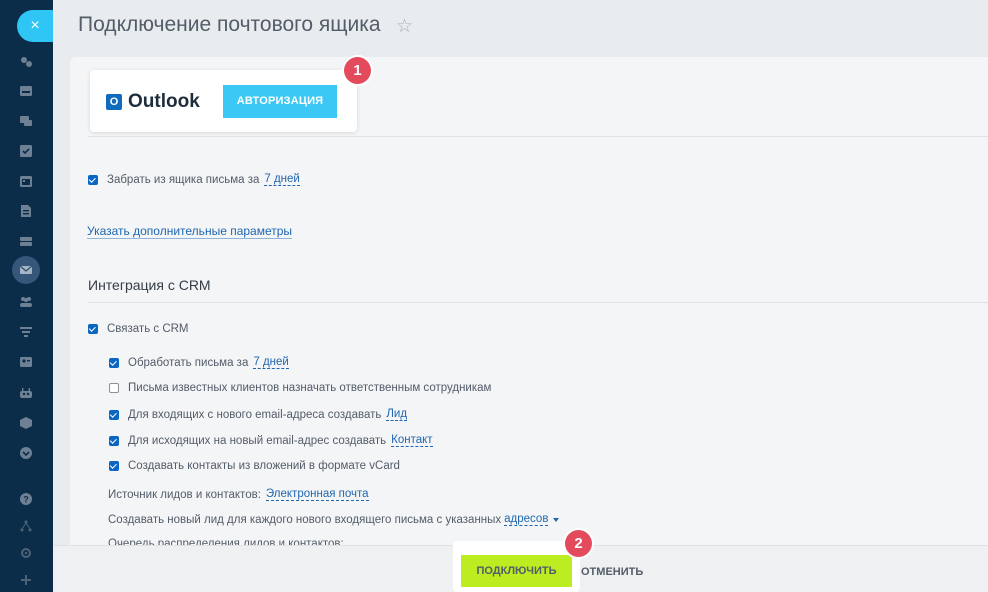  Describe the element at coordinates (26, 362) in the screenshot. I see `contact-card-icon` at that location.